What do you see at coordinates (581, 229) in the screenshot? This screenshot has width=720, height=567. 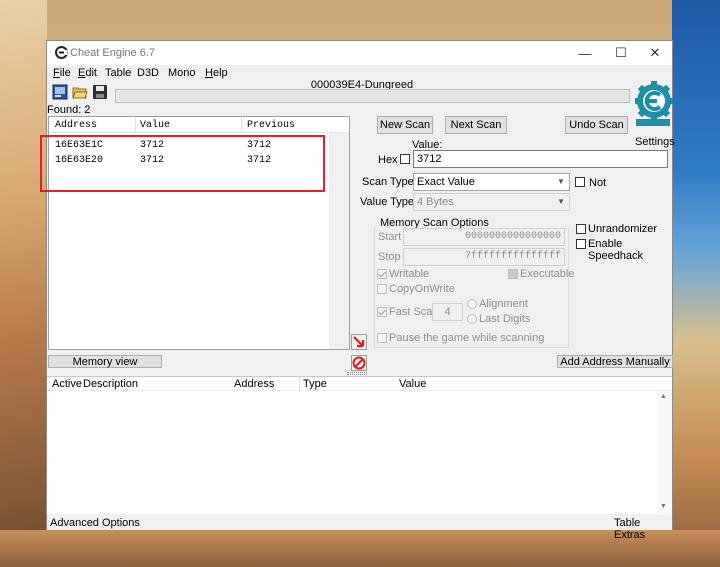 I see `unrandomizer-checkbox` at bounding box center [581, 229].